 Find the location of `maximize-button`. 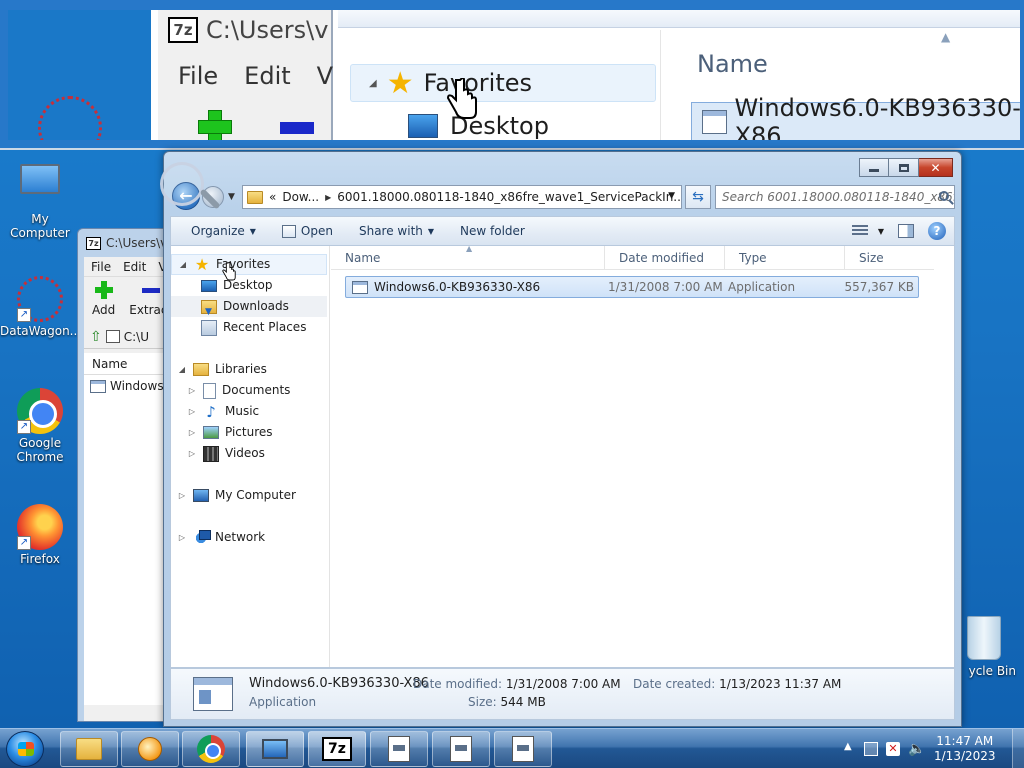

maximize-button is located at coordinates (904, 167).